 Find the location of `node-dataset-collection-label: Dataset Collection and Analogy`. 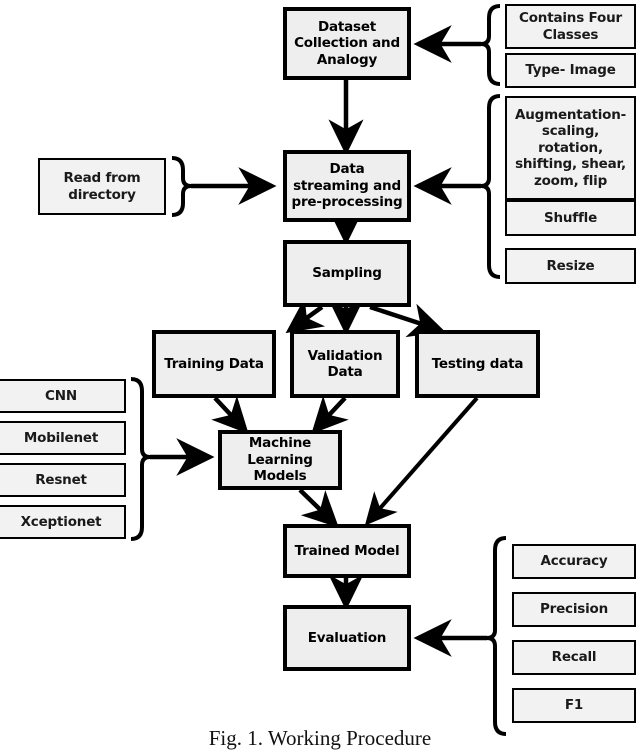

node-dataset-collection-label: Dataset Collection and Analogy is located at coordinates (347, 43).